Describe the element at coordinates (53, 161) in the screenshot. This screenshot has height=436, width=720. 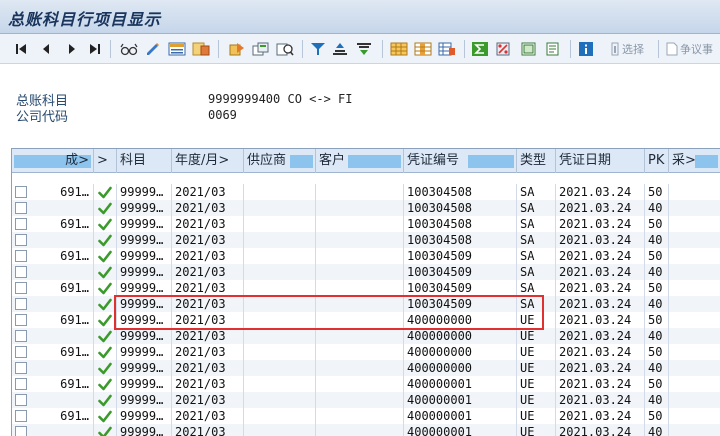
I see `column-header-amount: 成>` at that location.